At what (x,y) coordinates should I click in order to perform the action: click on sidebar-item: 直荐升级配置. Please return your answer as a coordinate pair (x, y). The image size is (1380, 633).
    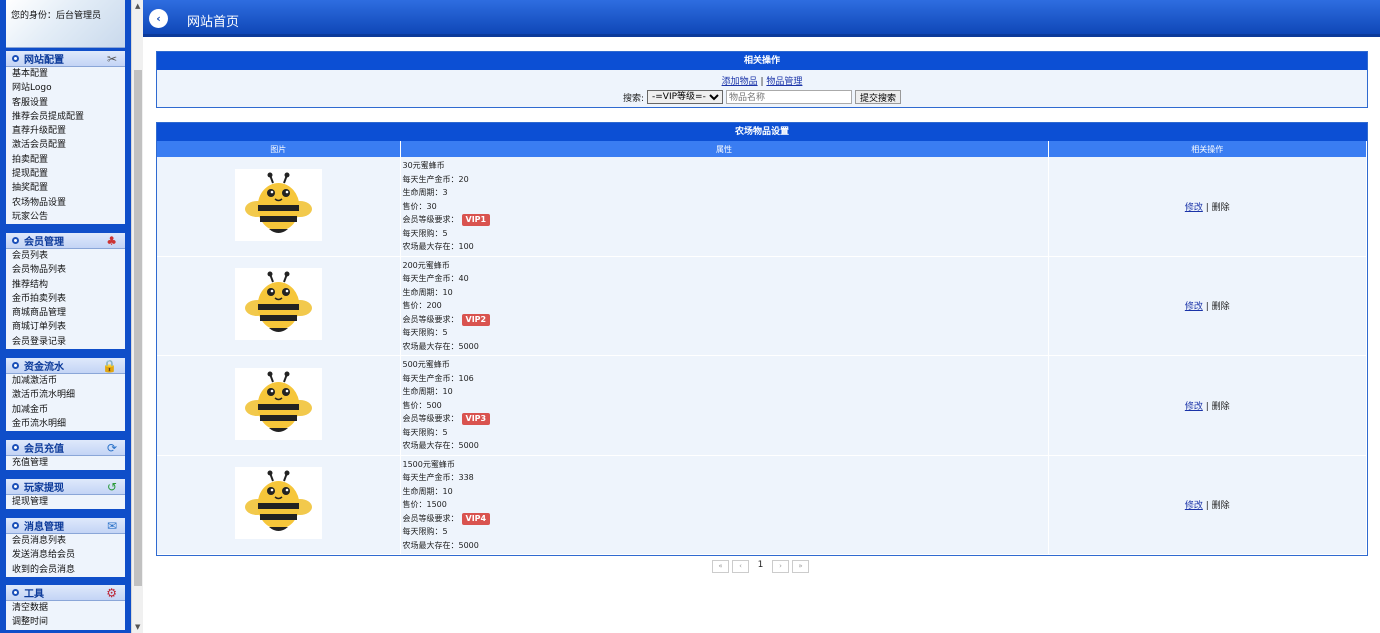
    Looking at the image, I should click on (65, 131).